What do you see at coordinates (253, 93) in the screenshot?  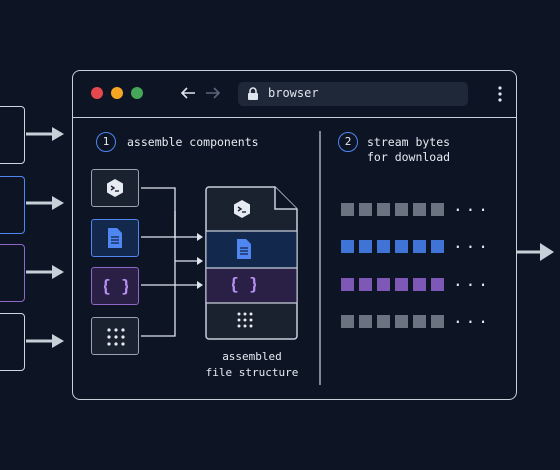 I see `lock-icon` at bounding box center [253, 93].